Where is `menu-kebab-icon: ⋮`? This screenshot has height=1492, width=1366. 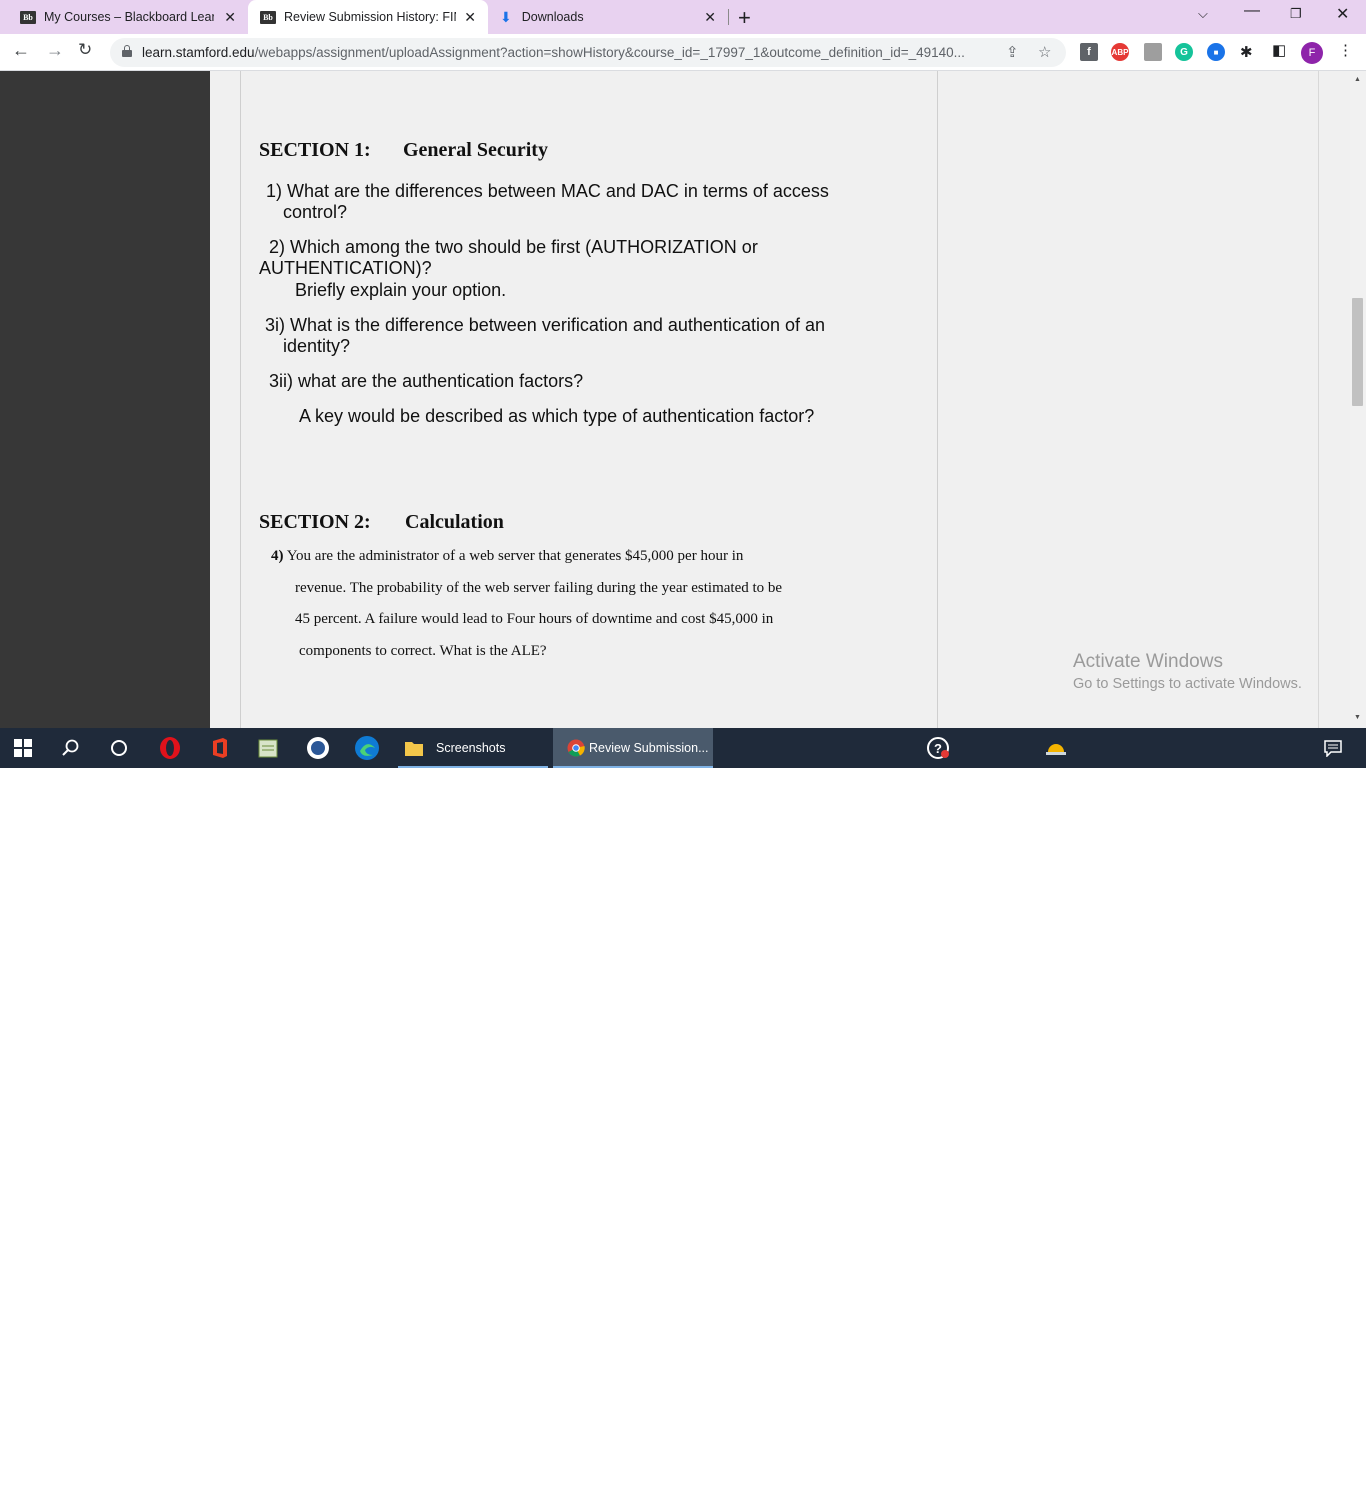
menu-kebab-icon: ⋮ is located at coordinates (1345, 50).